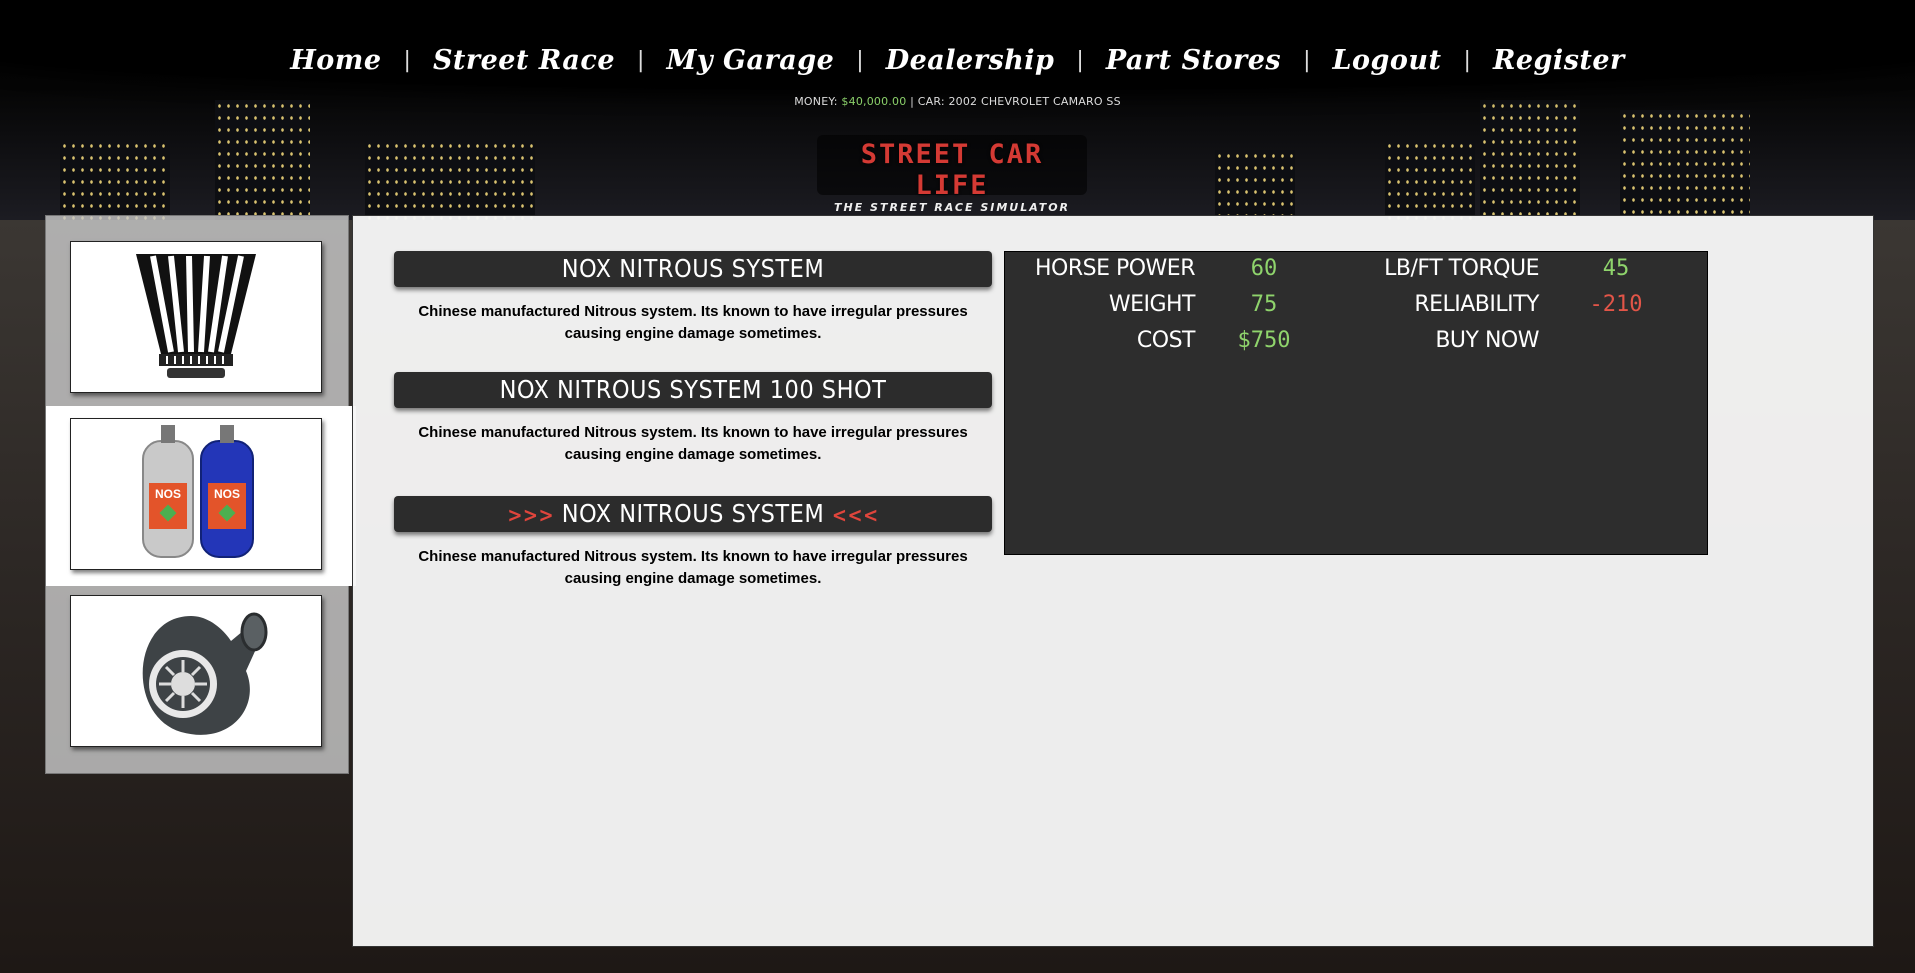 The width and height of the screenshot is (1915, 973). Describe the element at coordinates (952, 170) in the screenshot. I see `logo-title: STREET CAR LIFE` at that location.